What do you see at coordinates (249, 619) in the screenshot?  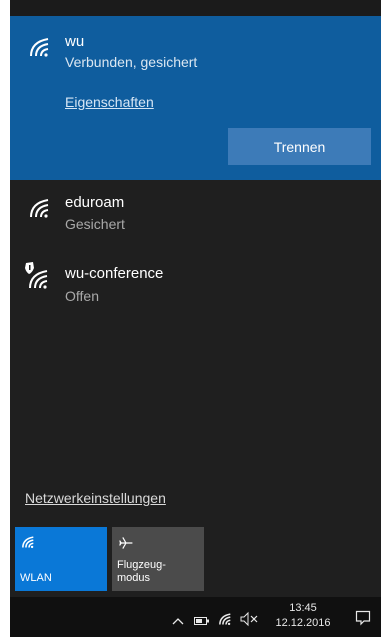 I see `volume-muted-icon` at bounding box center [249, 619].